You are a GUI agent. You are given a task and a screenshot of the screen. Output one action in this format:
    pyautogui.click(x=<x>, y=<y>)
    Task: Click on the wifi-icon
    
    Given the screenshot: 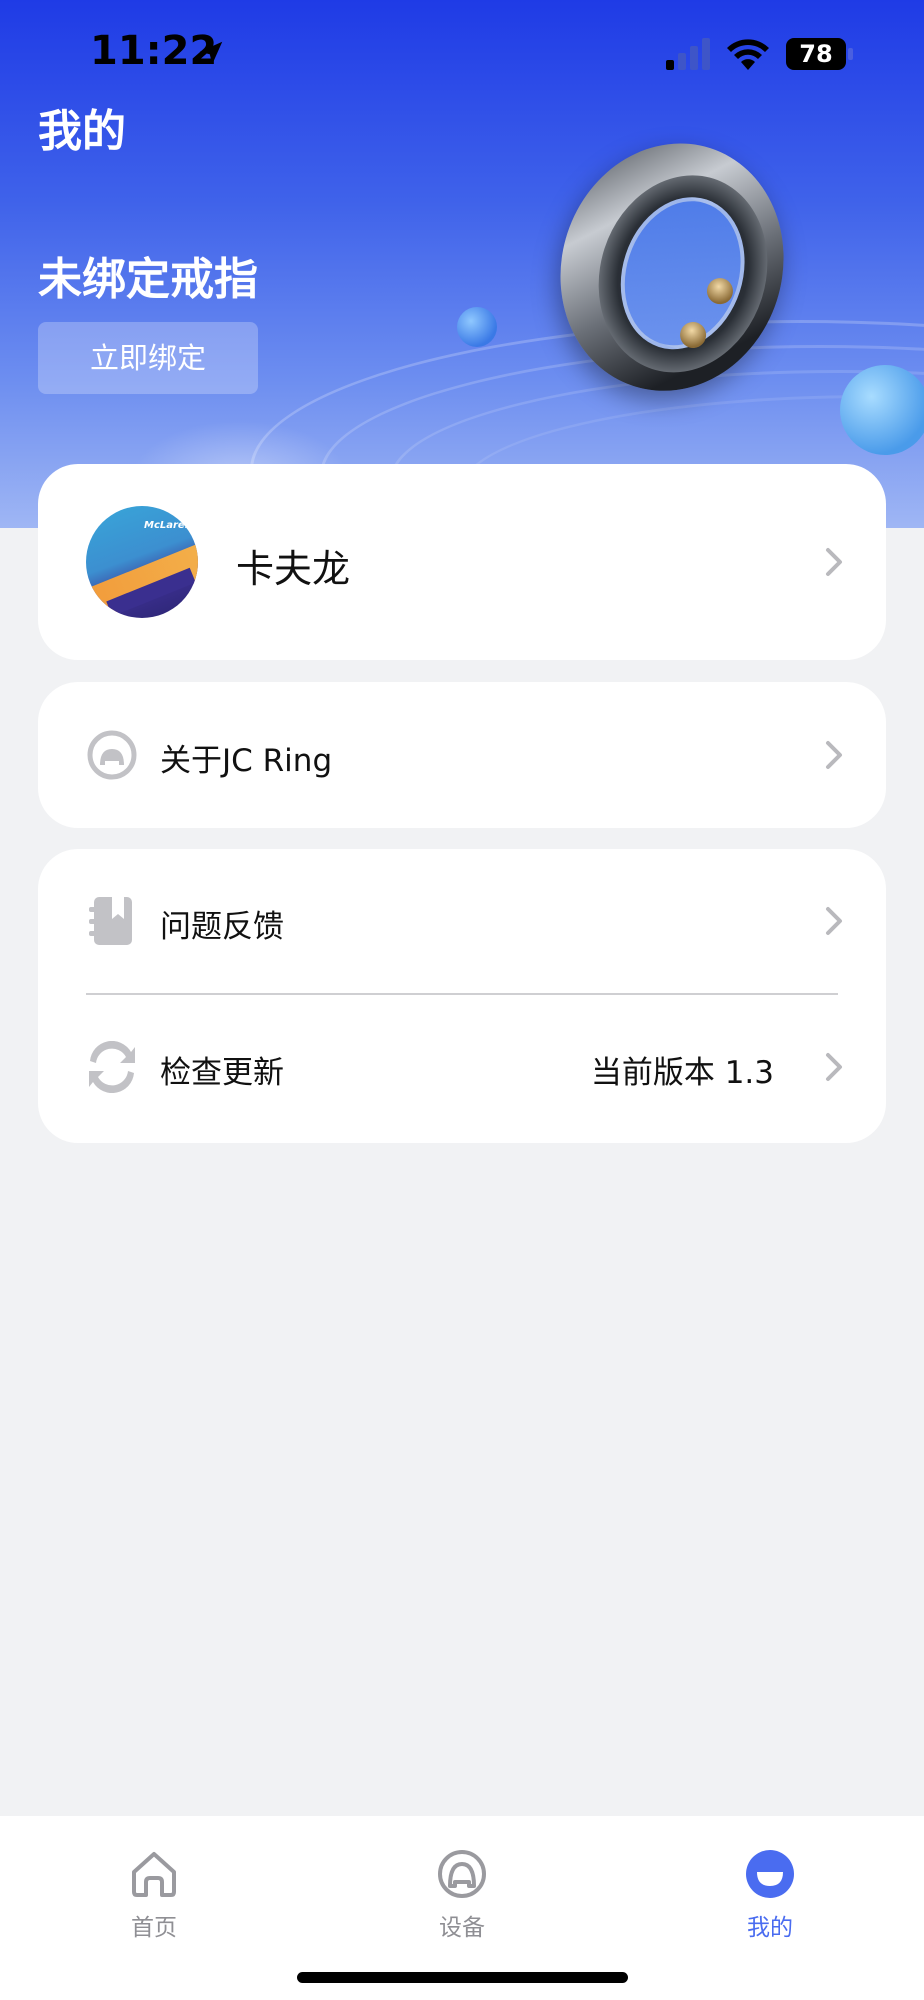 What is the action you would take?
    pyautogui.click(x=748, y=54)
    